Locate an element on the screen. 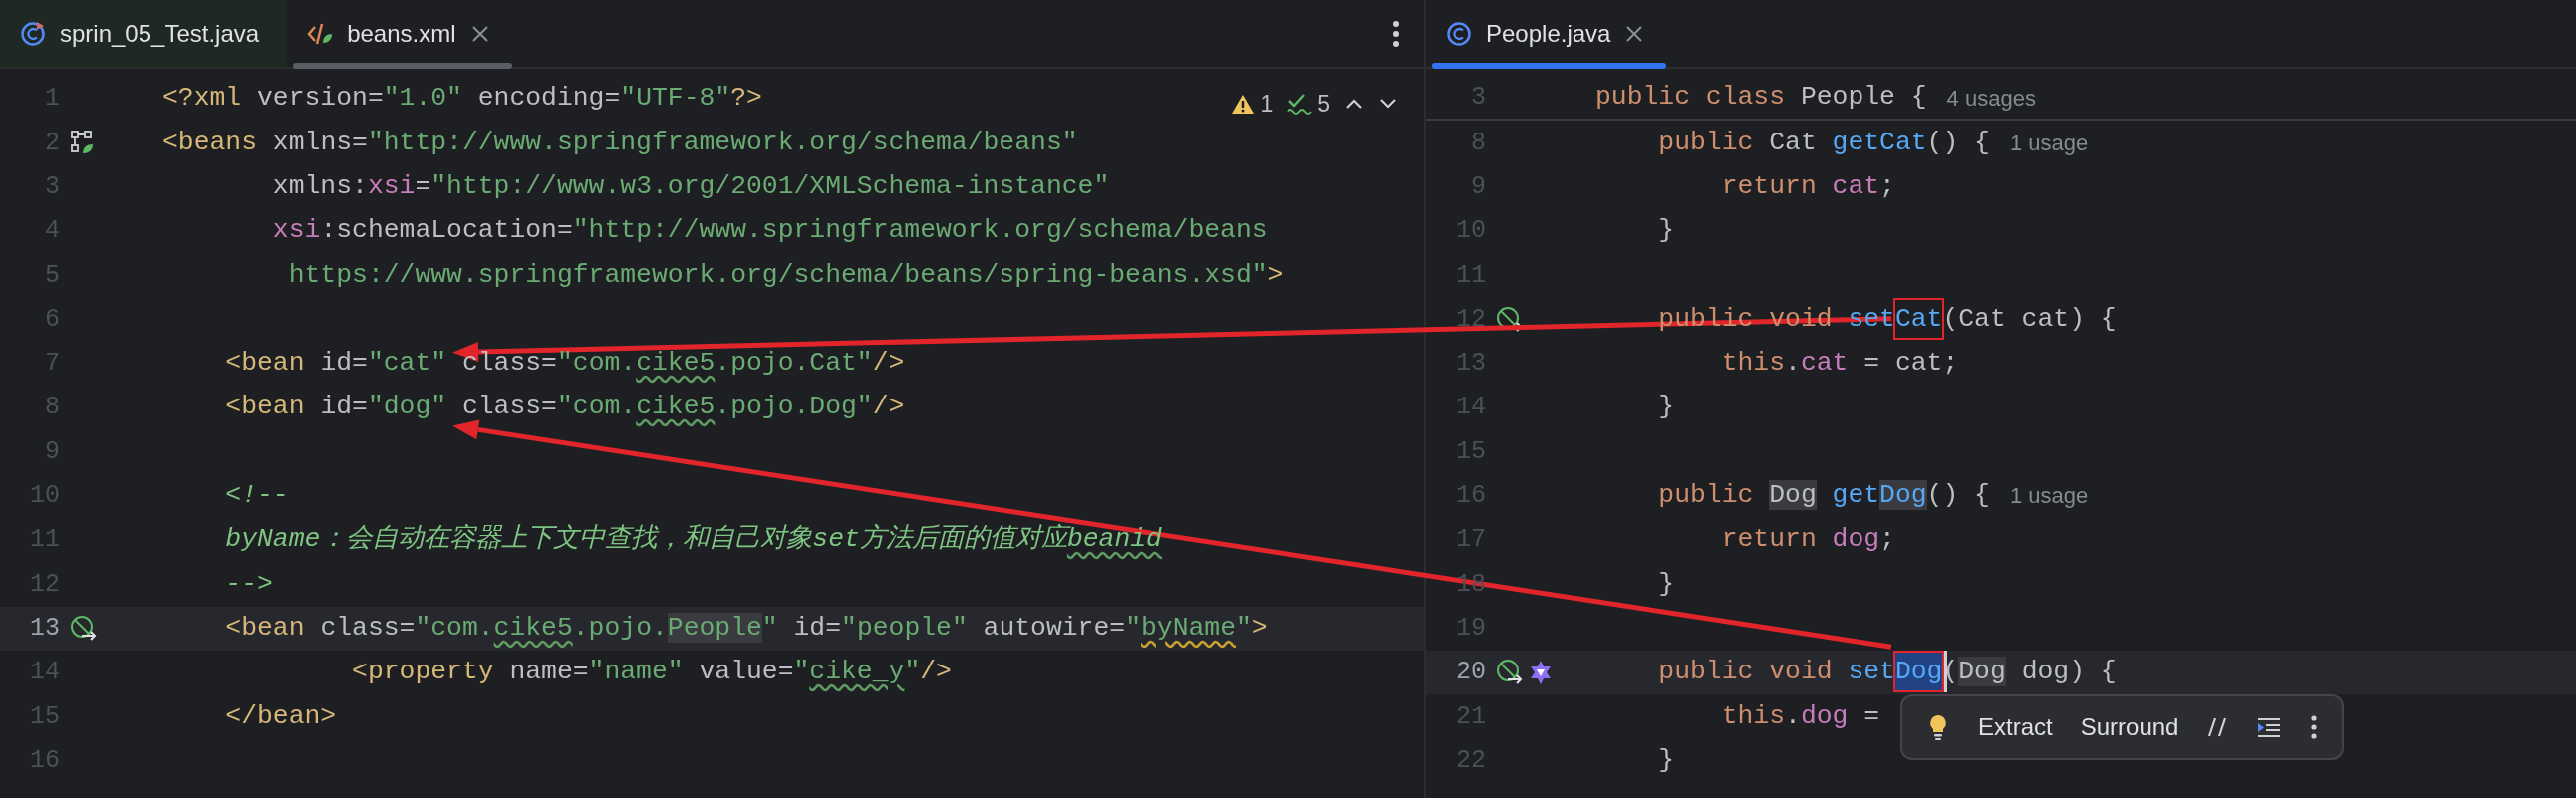  code-line: this.cat = cat; is located at coordinates (1839, 364).